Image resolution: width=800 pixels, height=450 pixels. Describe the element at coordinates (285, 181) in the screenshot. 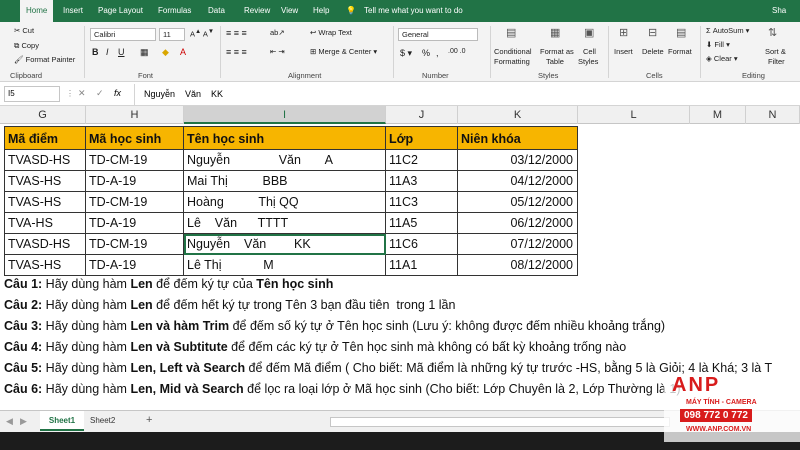

I see `table-cell: Mai Thị BBB` at that location.